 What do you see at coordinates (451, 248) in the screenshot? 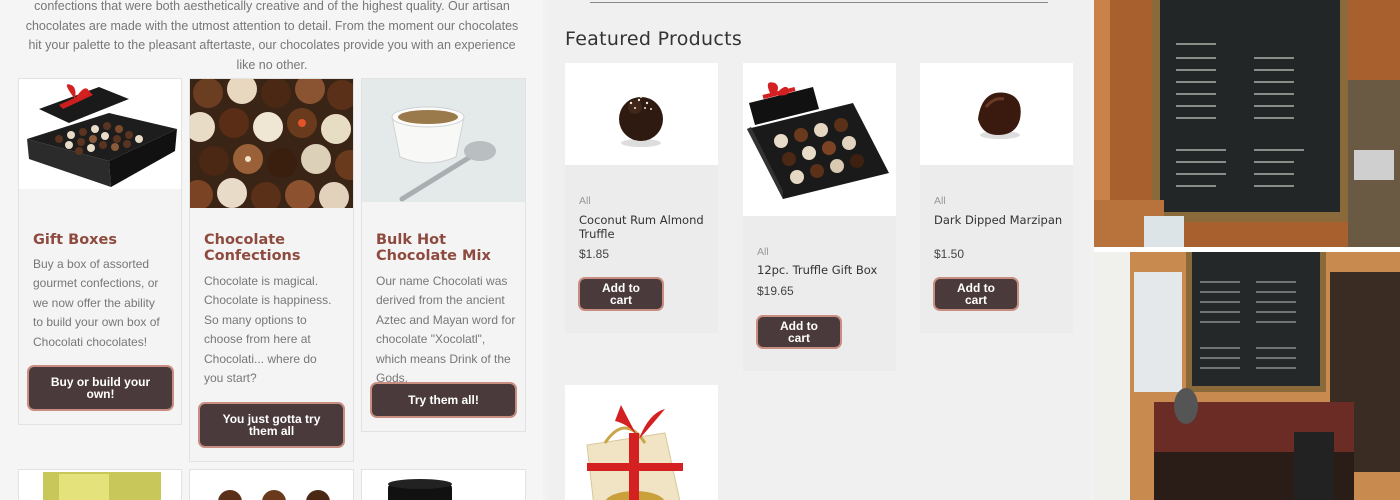
I see `category-title: Bulk Hot Chocolate Mix` at bounding box center [451, 248].